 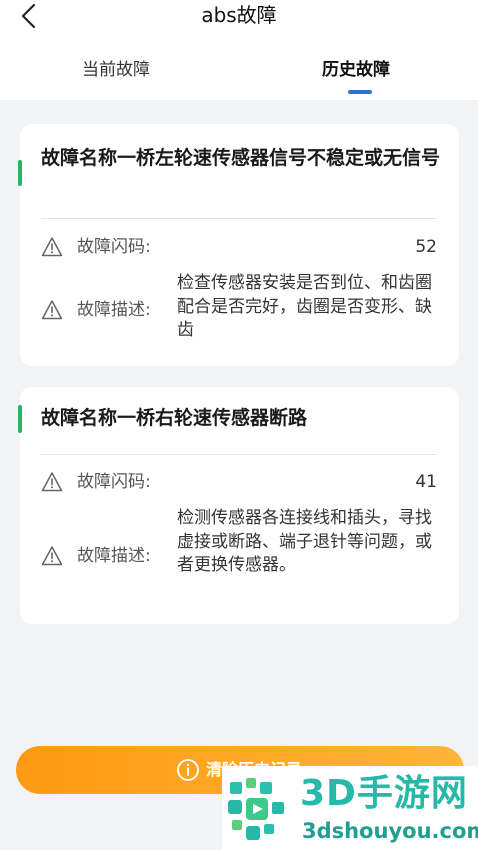 What do you see at coordinates (256, 809) in the screenshot?
I see `watermark-logo-icon` at bounding box center [256, 809].